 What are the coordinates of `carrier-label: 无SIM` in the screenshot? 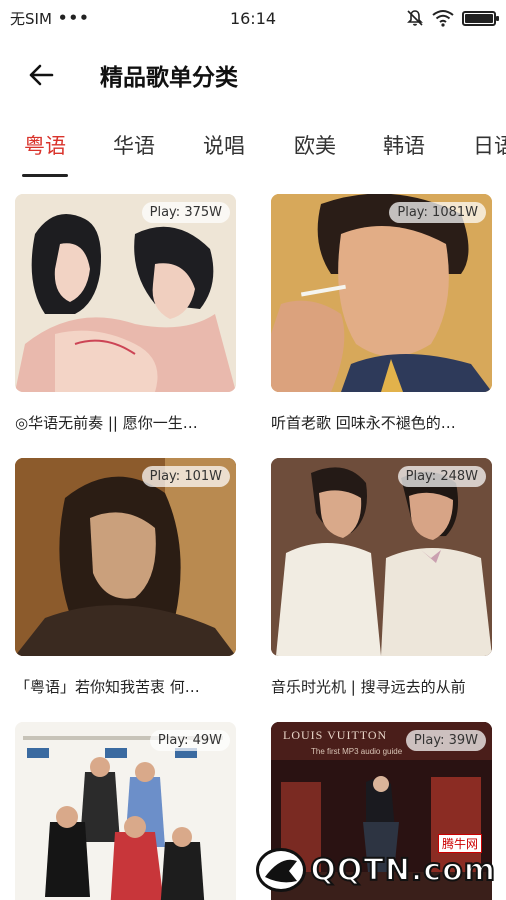 It's located at (31, 18).